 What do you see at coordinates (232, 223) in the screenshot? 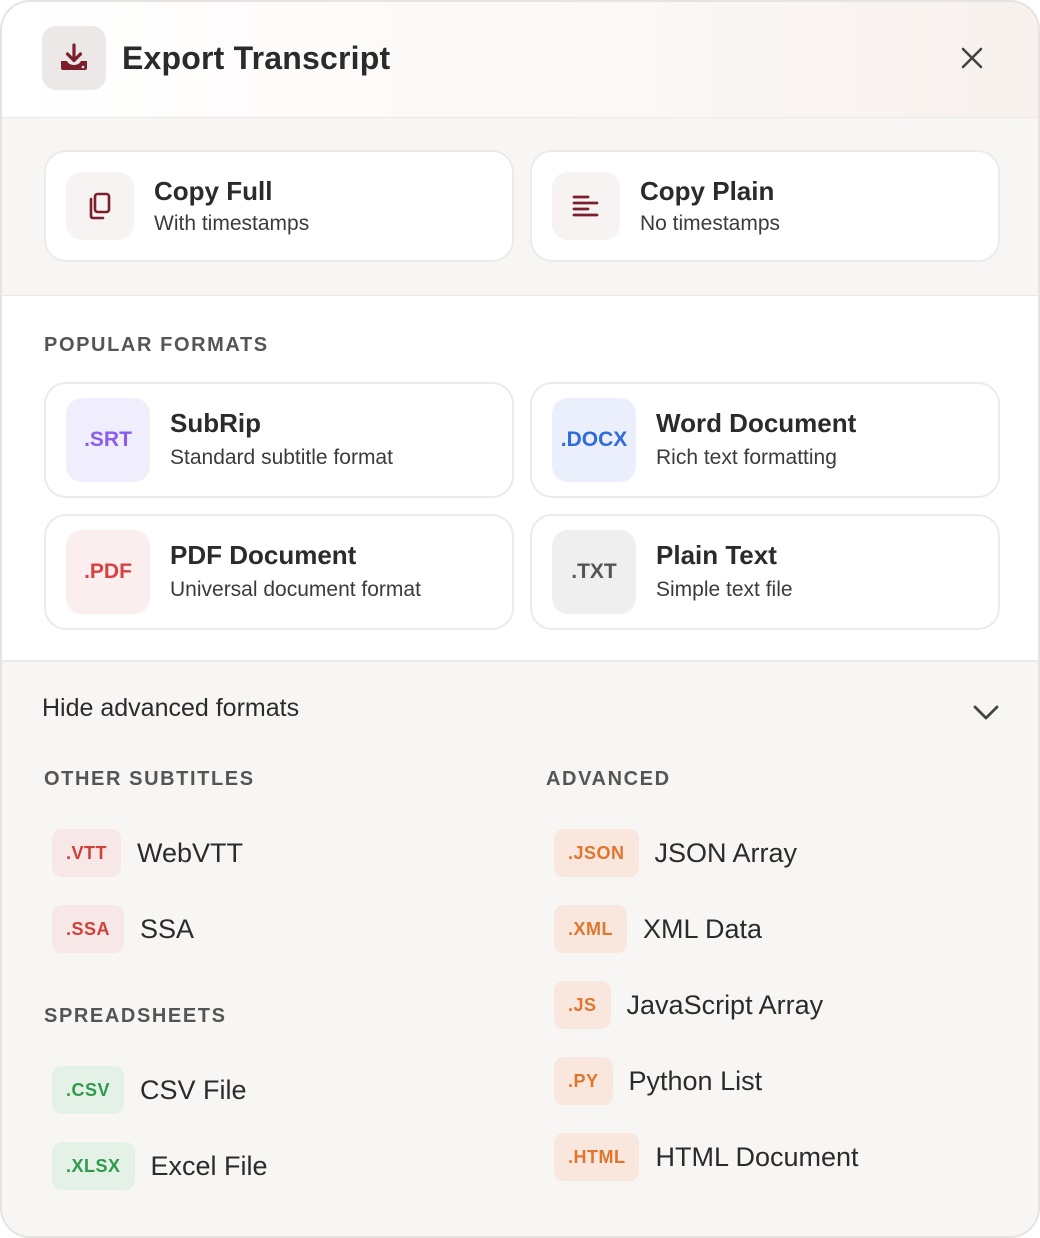
I see `copy-full-subtitle: With timestamps` at bounding box center [232, 223].